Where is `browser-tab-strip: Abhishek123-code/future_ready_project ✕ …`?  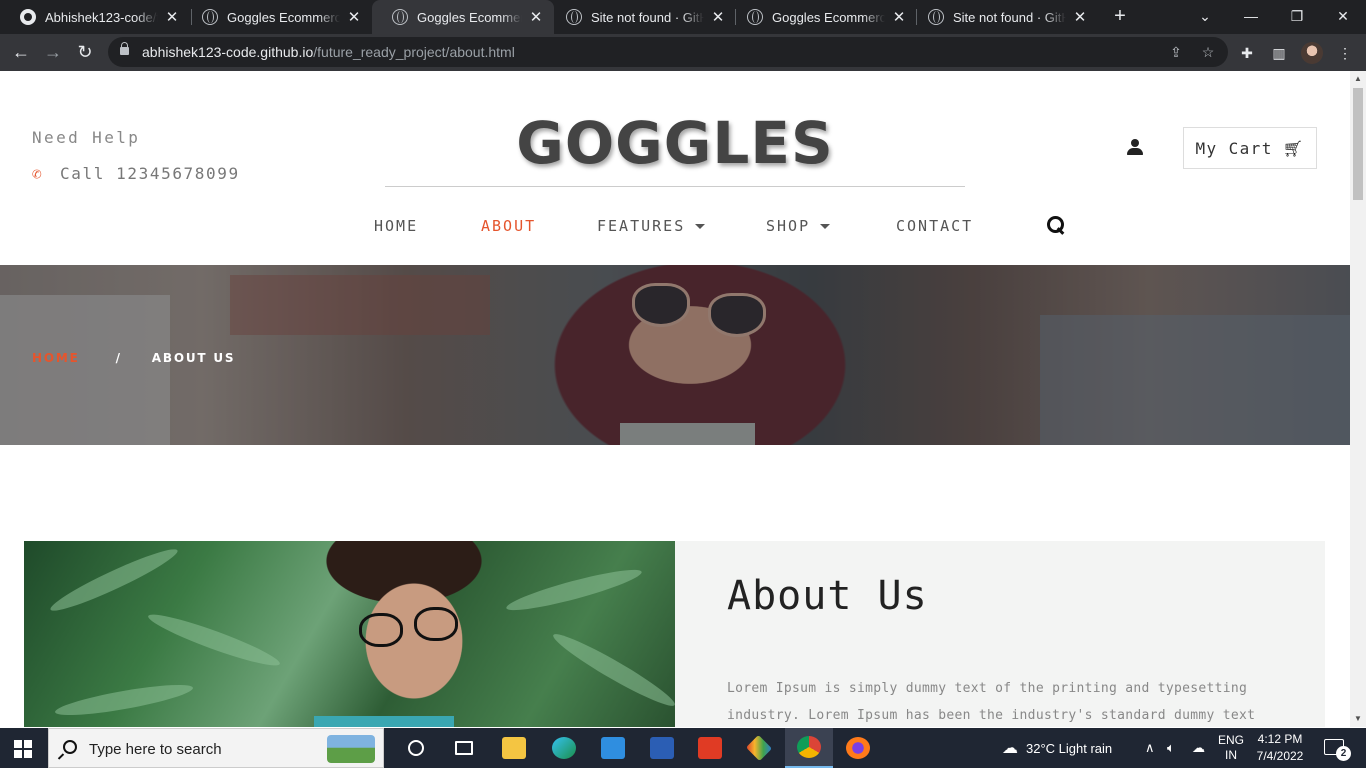 browser-tab-strip: Abhishek123-code/future_ready_project ✕ … is located at coordinates (683, 17).